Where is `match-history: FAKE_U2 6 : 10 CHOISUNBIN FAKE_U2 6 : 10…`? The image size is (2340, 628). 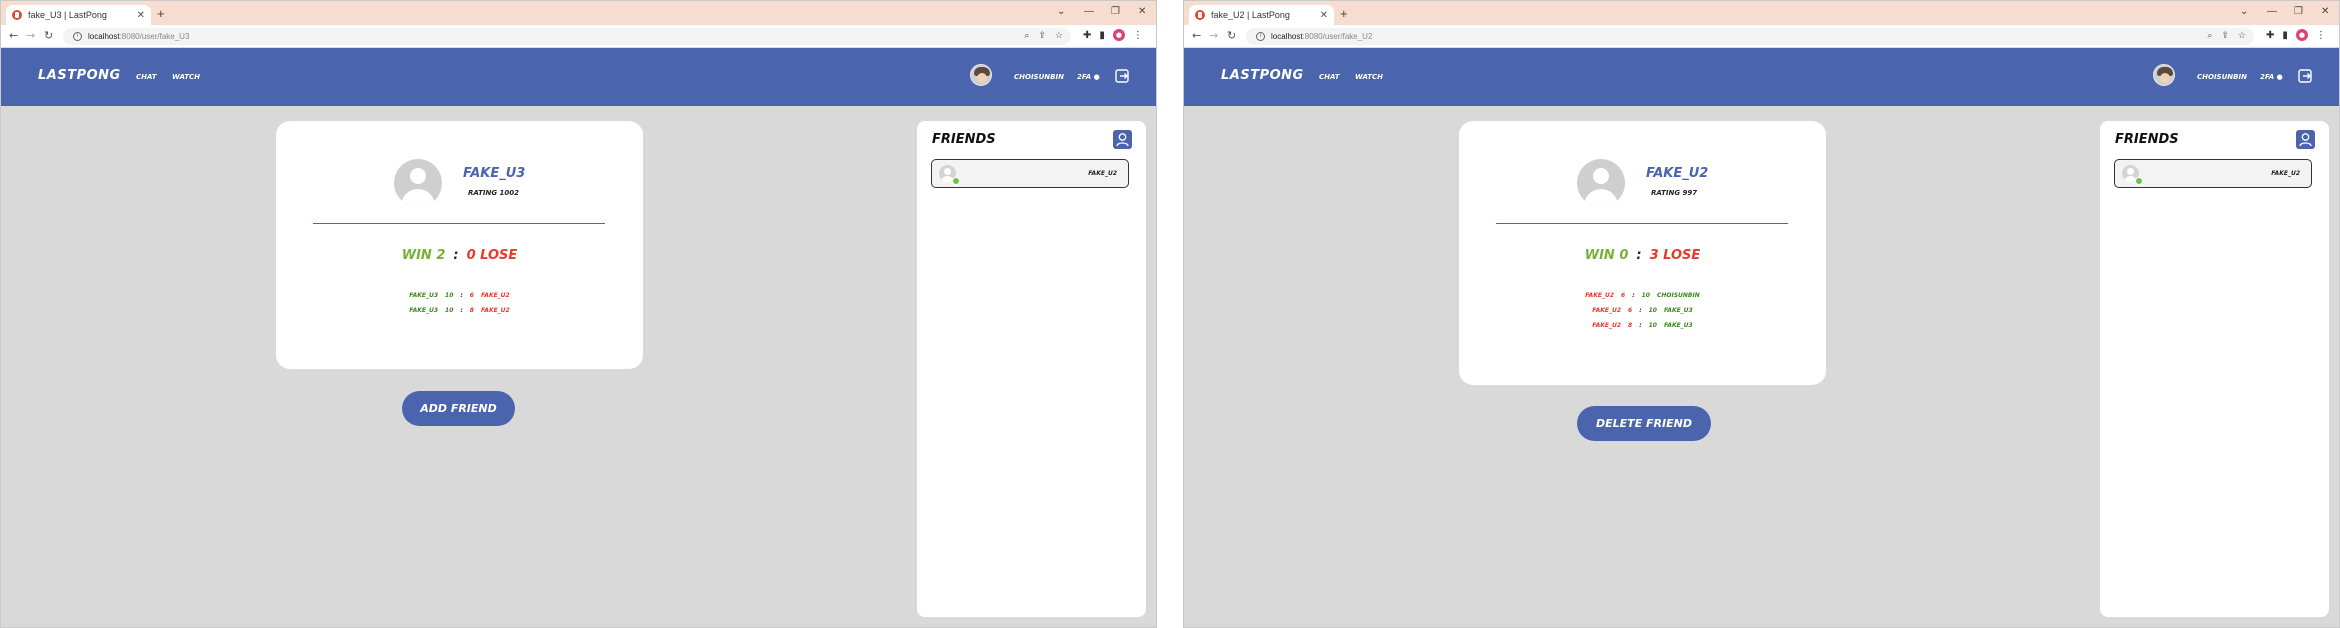 match-history: FAKE_U2 6 : 10 CHOISUNBIN FAKE_U2 6 : 10… is located at coordinates (1642, 310).